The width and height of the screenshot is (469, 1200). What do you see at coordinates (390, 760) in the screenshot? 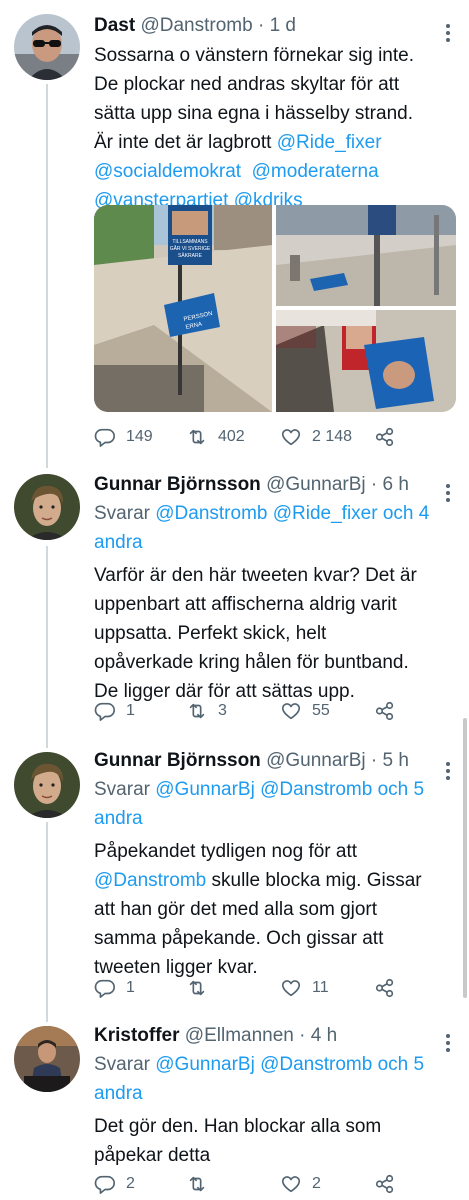
I see `timestamp: · 5 h` at bounding box center [390, 760].